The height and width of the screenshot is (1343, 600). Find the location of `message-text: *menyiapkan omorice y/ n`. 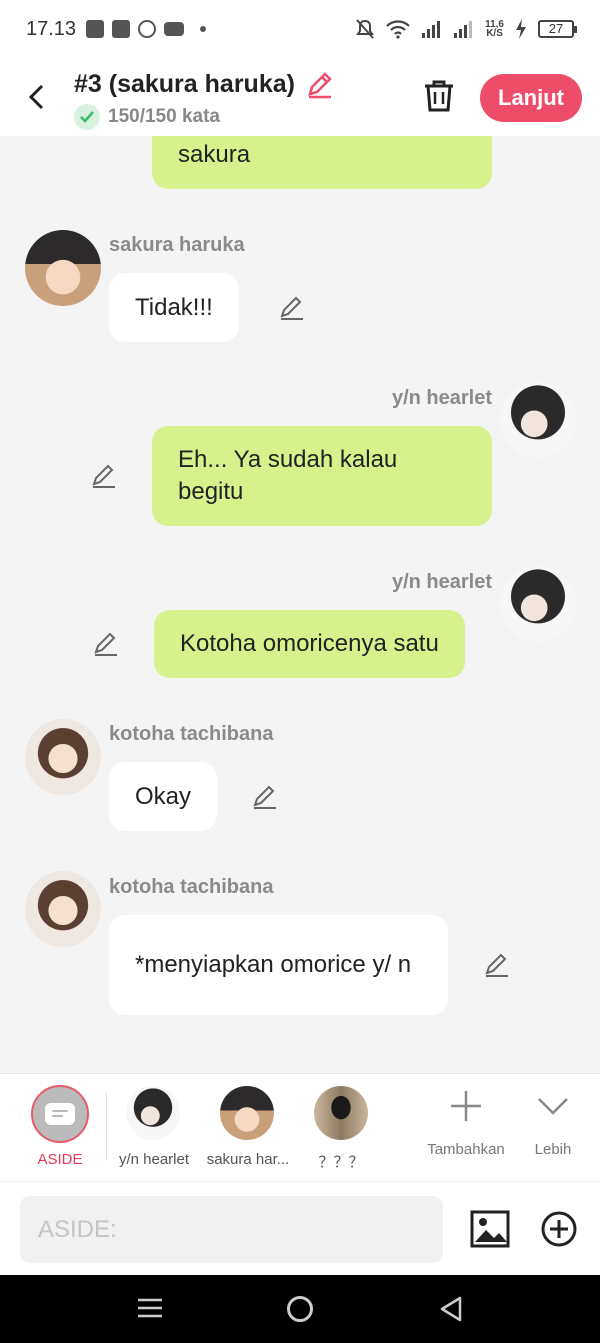

message-text: *menyiapkan omorice y/ n is located at coordinates (273, 964).